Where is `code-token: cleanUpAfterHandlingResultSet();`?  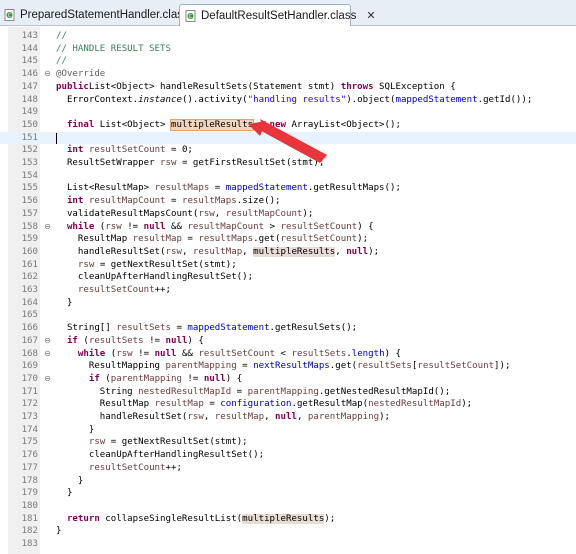
code-token: cleanUpAfterHandlingResultSet(); is located at coordinates (155, 277).